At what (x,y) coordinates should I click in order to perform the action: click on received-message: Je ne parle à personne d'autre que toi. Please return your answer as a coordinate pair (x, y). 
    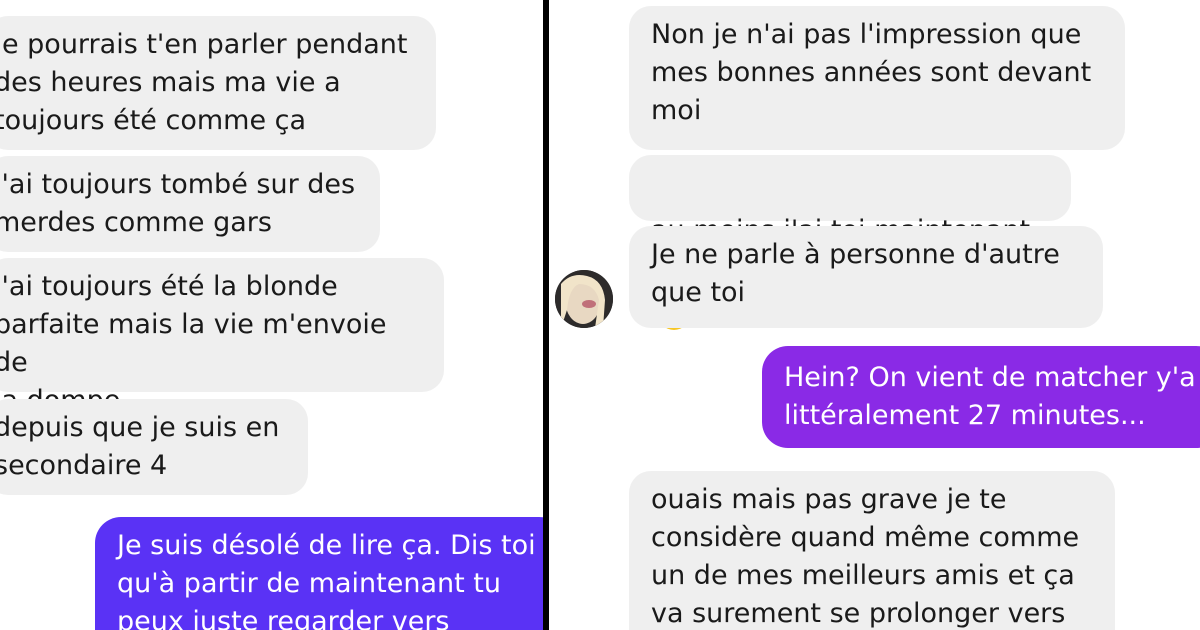
    Looking at the image, I should click on (866, 277).